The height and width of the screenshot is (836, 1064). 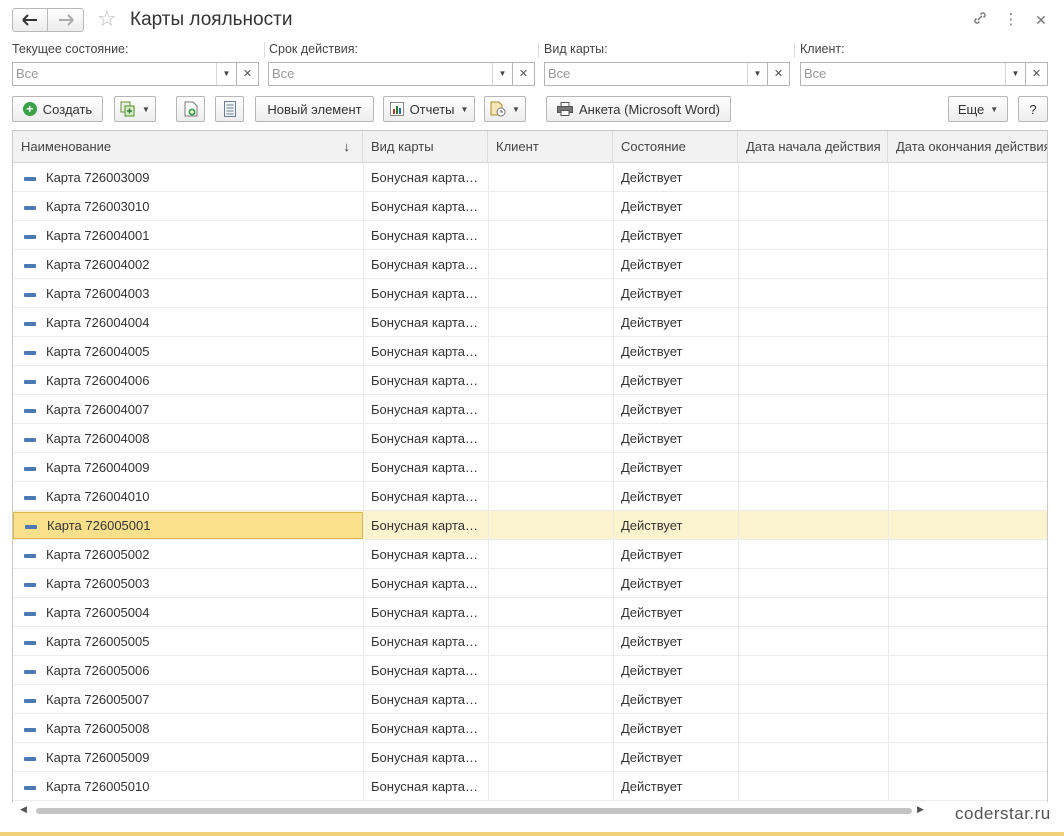 What do you see at coordinates (188, 409) in the screenshot?
I see `name-cell: Карта 726004007` at bounding box center [188, 409].